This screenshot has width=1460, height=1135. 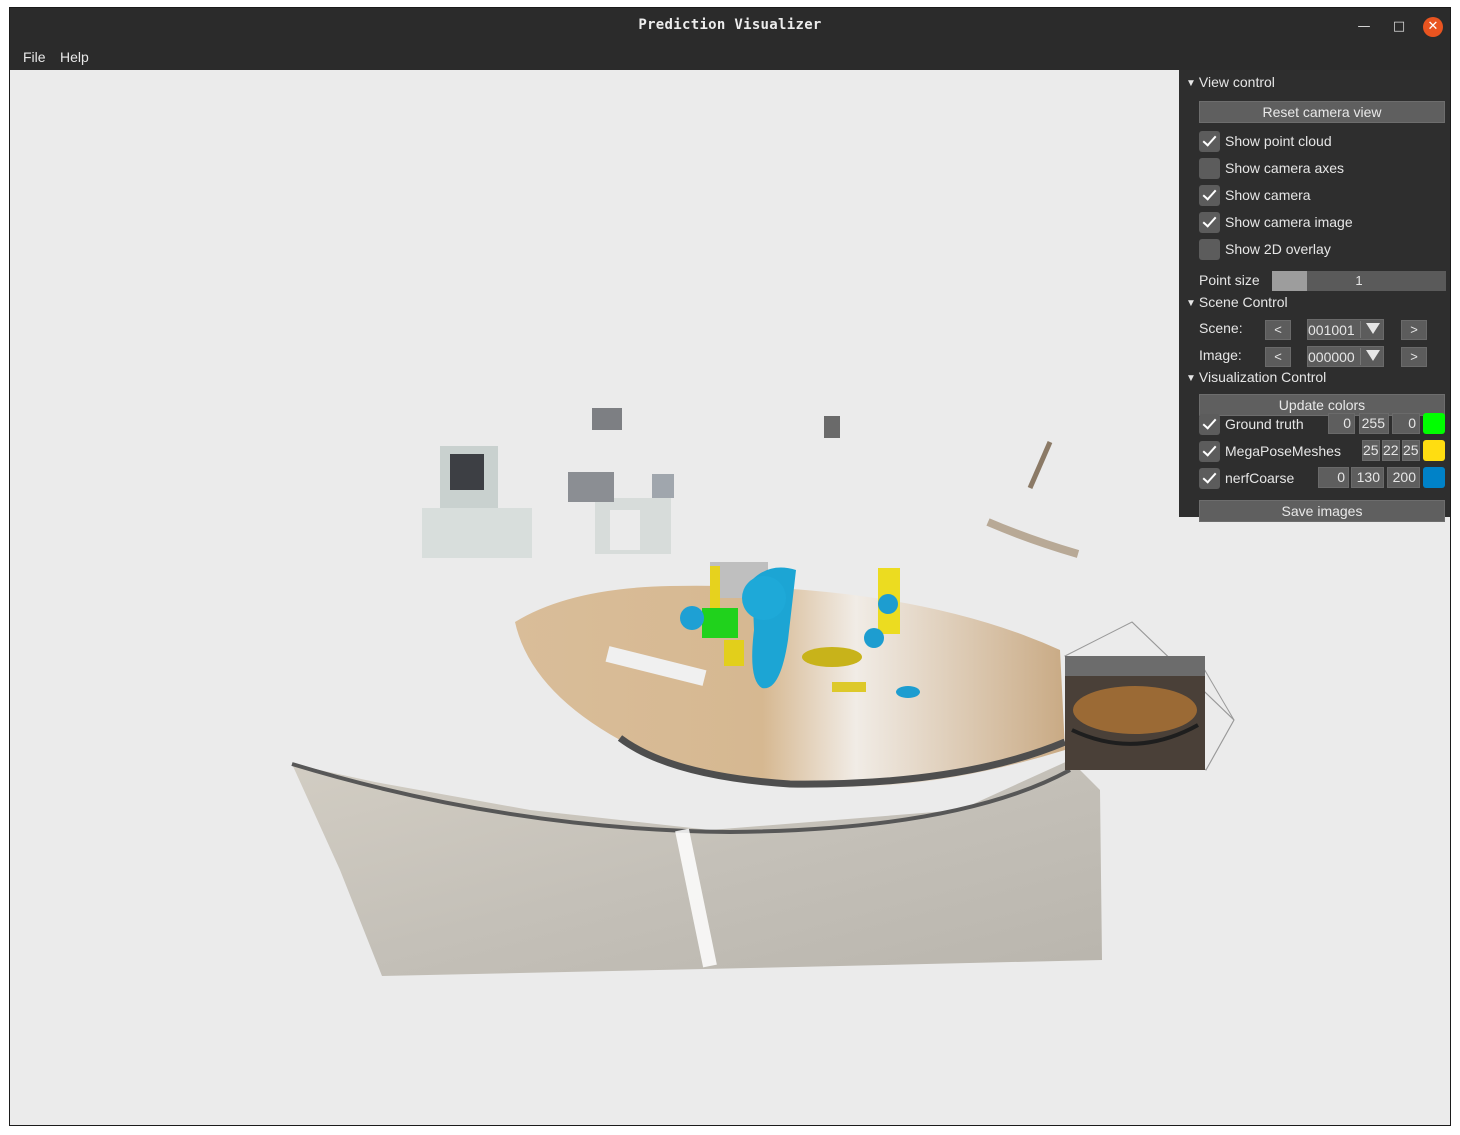 What do you see at coordinates (1283, 451) in the screenshot?
I see `checkbox-label: MegaPoseMeshes` at bounding box center [1283, 451].